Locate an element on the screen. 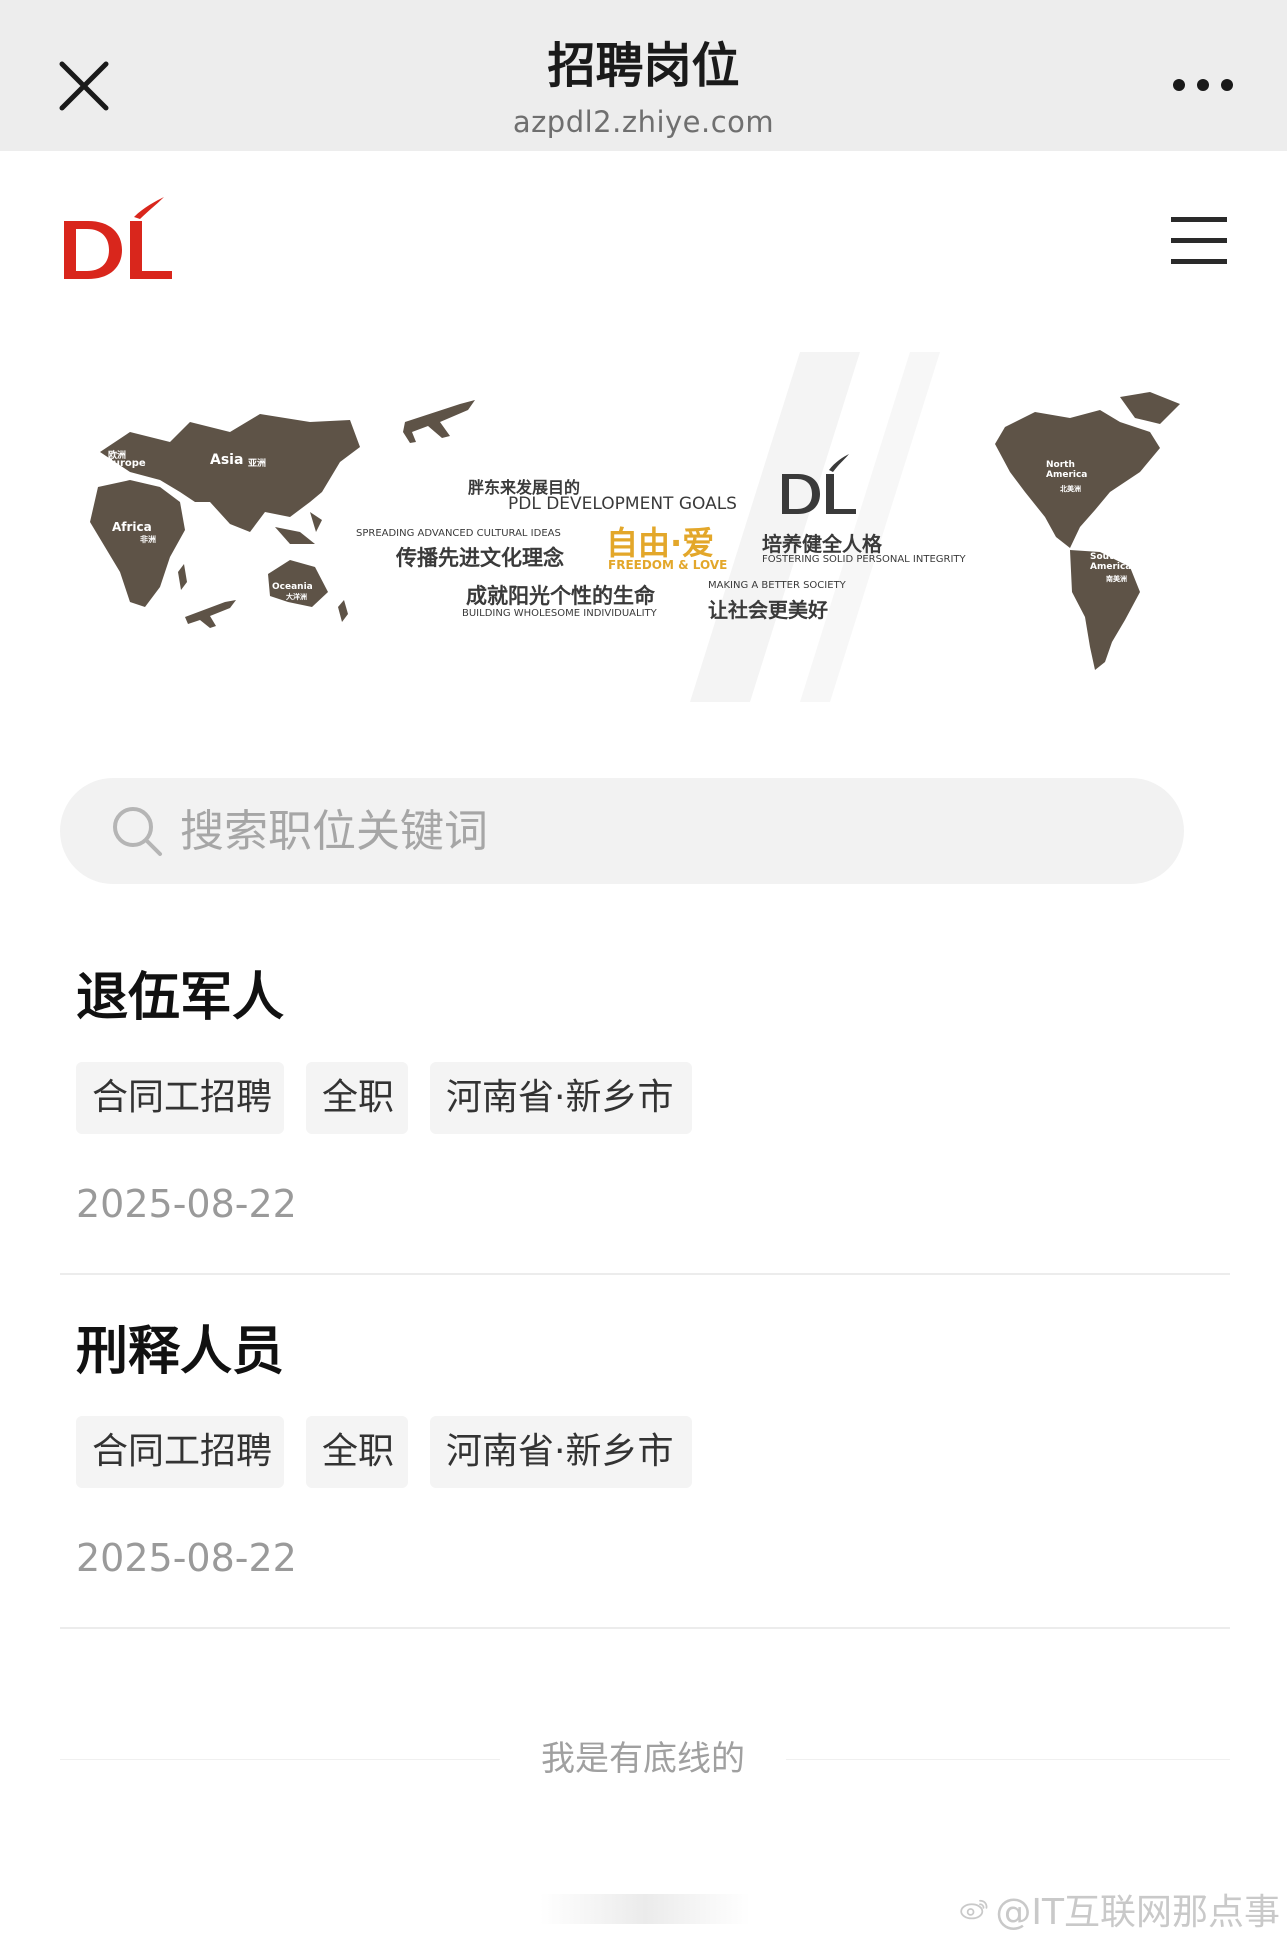 Image resolution: width=1287 pixels, height=1938 pixels. watermark-text: @IT互联网那点事 is located at coordinates (1137, 1912).